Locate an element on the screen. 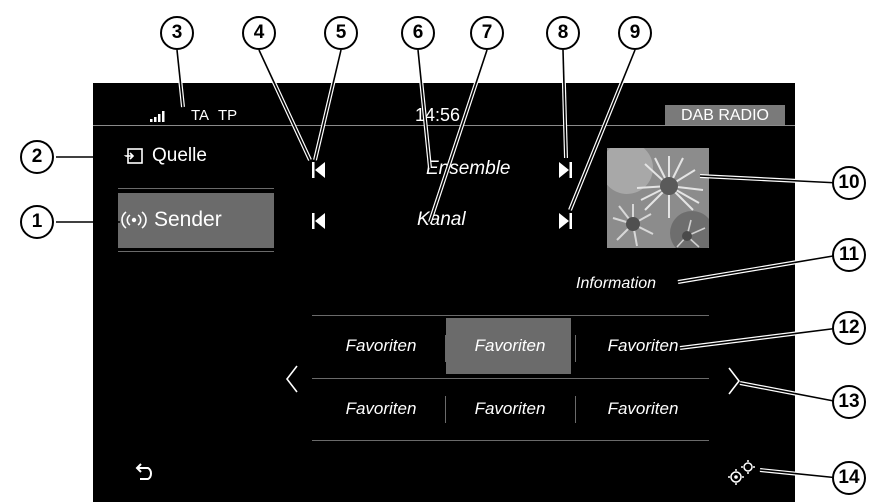 This screenshot has height=502, width=885. favorite-preset-6: Favoriten is located at coordinates (643, 409).